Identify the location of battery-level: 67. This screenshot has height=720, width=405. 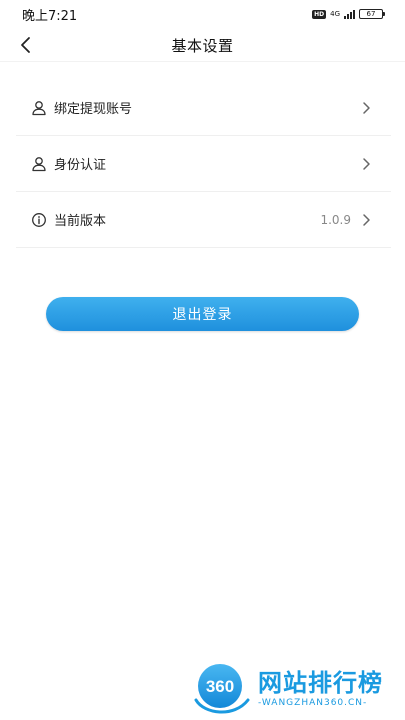
(371, 14).